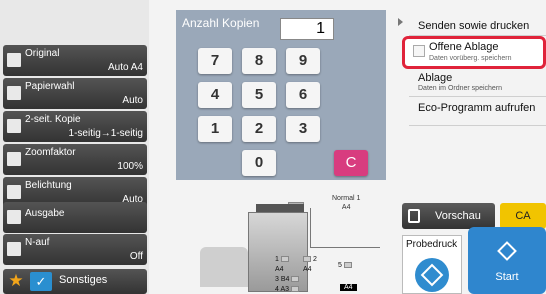 This screenshot has width=546, height=294. I want to click on ablage-item: Ablage, so click(435, 78).